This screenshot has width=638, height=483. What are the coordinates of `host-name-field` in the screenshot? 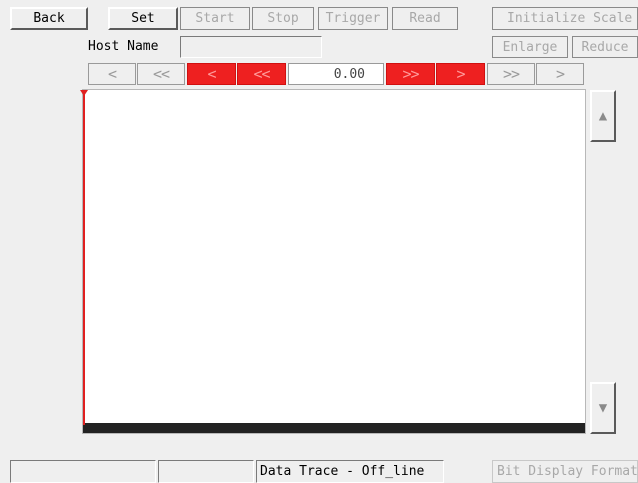 It's located at (251, 47).